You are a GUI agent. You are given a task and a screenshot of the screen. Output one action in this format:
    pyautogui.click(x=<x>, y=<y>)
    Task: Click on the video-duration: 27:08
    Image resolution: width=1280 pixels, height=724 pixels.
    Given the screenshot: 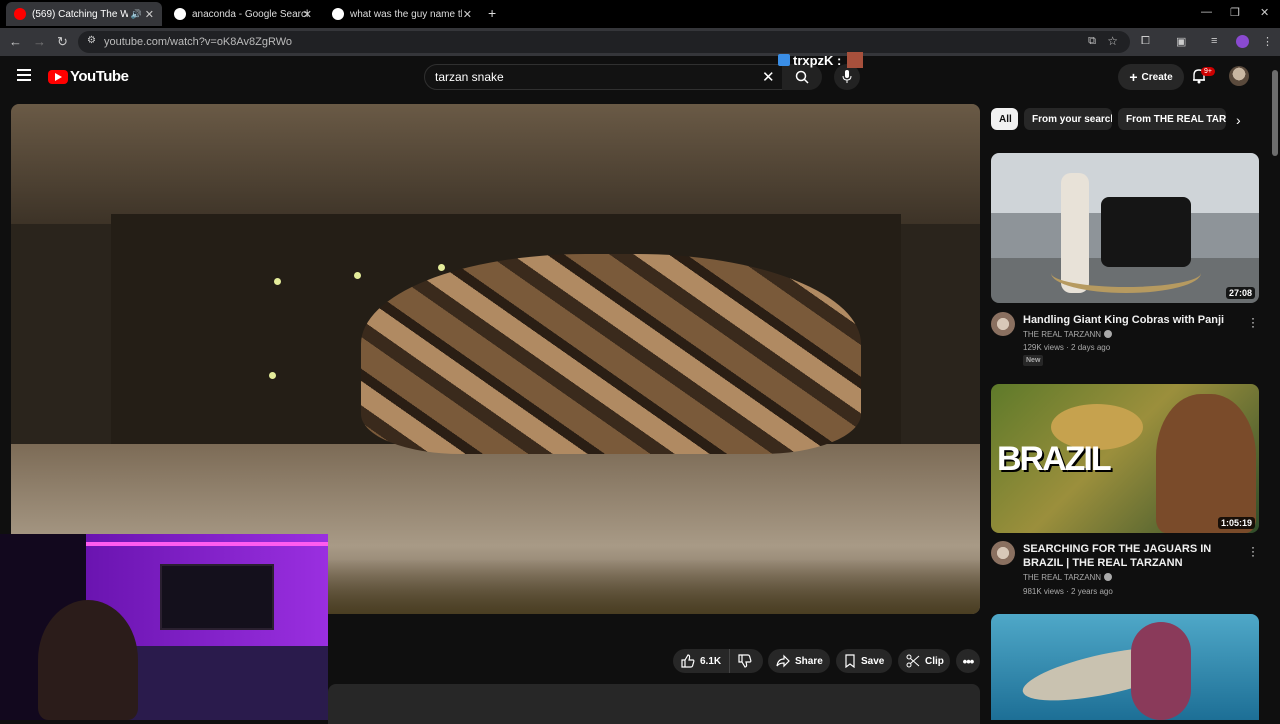 What is the action you would take?
    pyautogui.click(x=1240, y=293)
    